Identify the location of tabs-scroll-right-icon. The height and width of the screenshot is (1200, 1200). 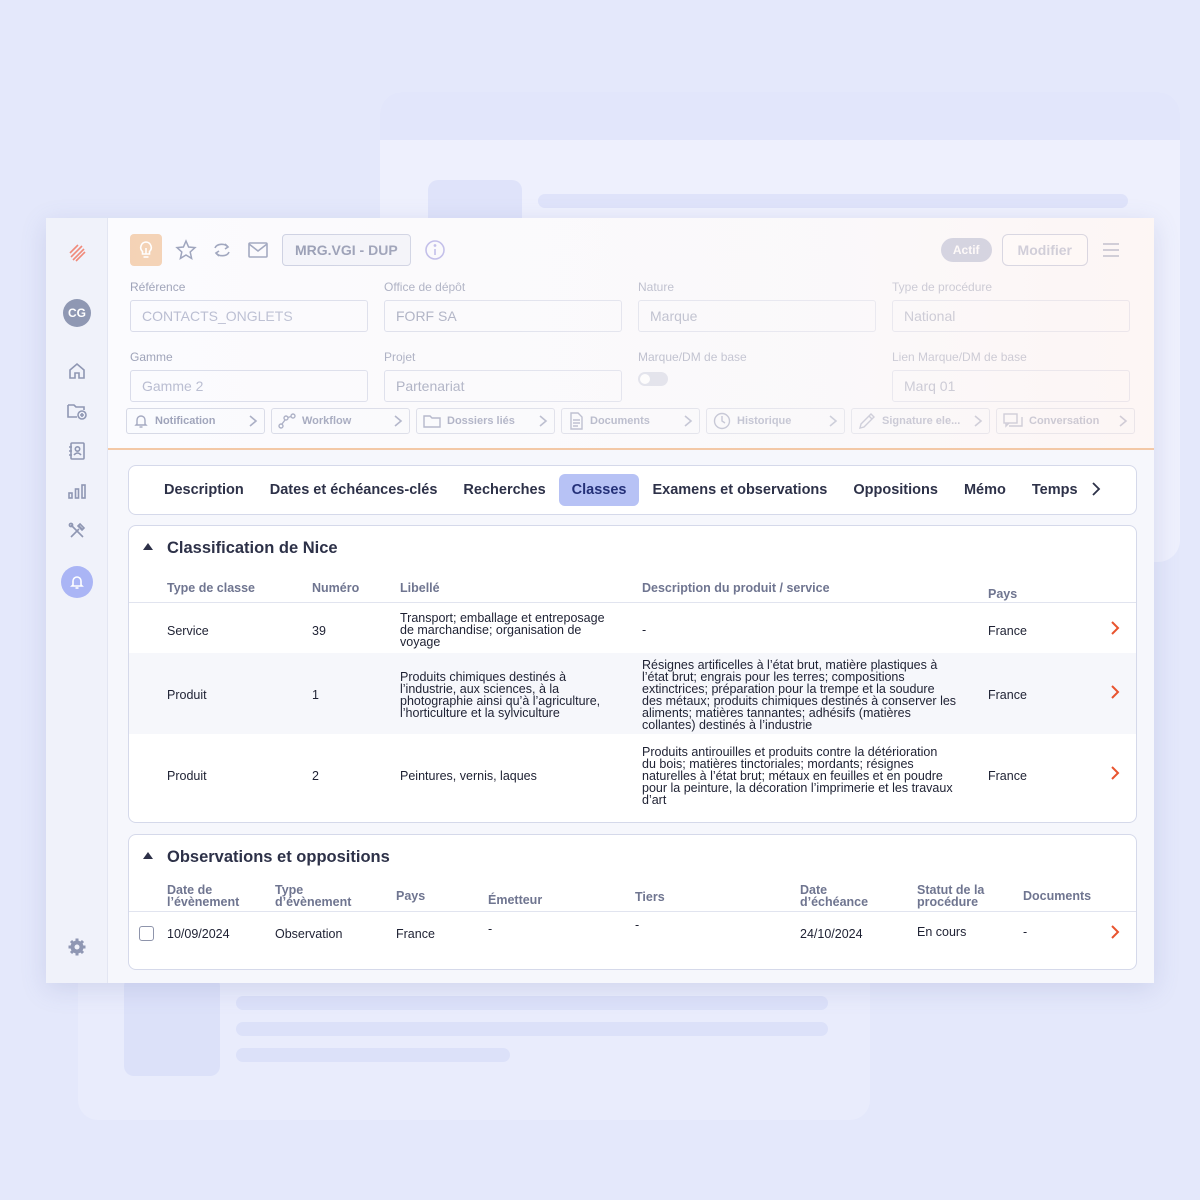
(1096, 489).